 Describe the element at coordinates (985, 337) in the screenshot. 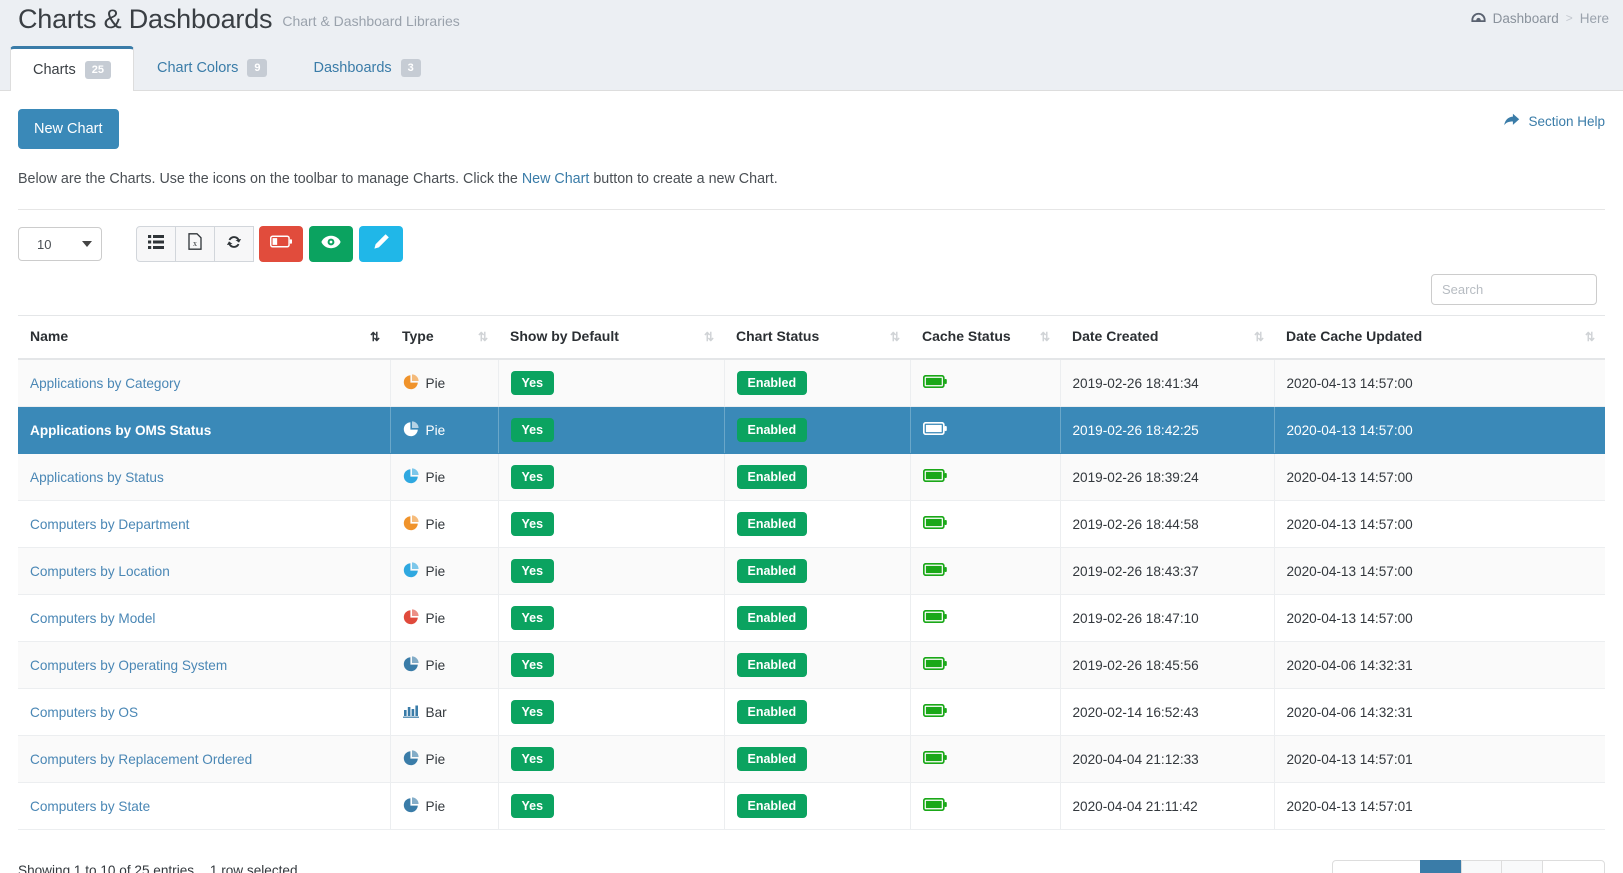

I see `column-header-cache-status: Cache Status ⇅` at that location.